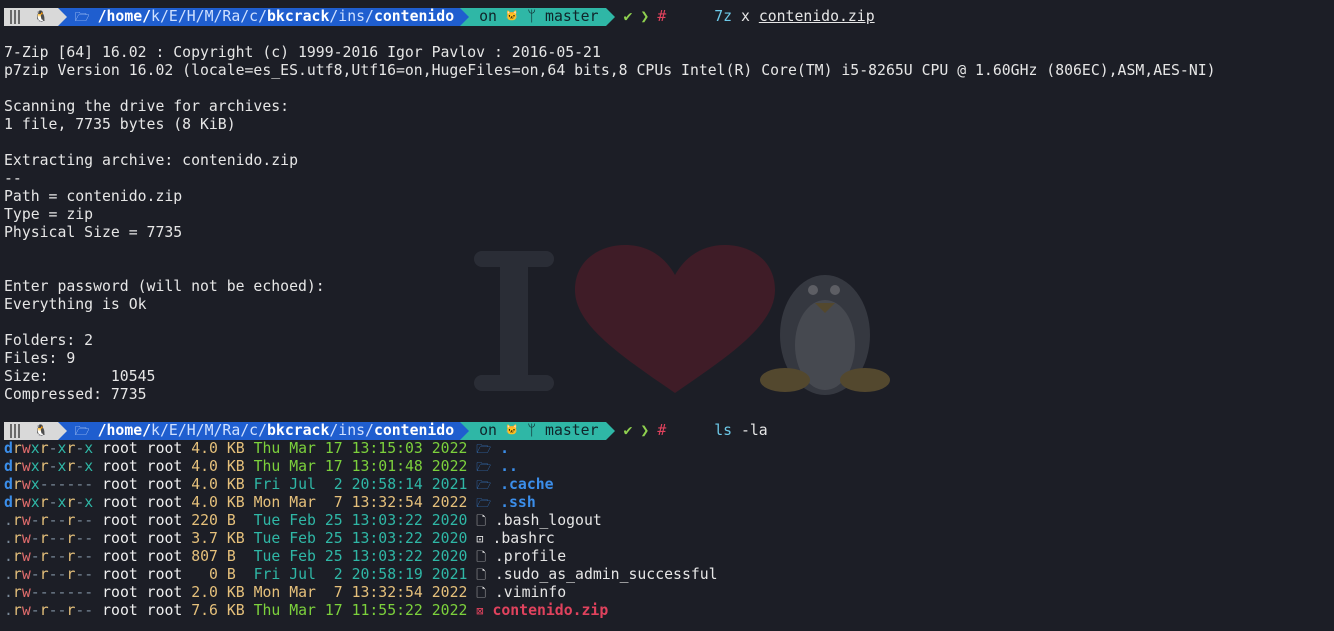  What do you see at coordinates (522, 484) in the screenshot?
I see `ls-filename: .cache` at bounding box center [522, 484].